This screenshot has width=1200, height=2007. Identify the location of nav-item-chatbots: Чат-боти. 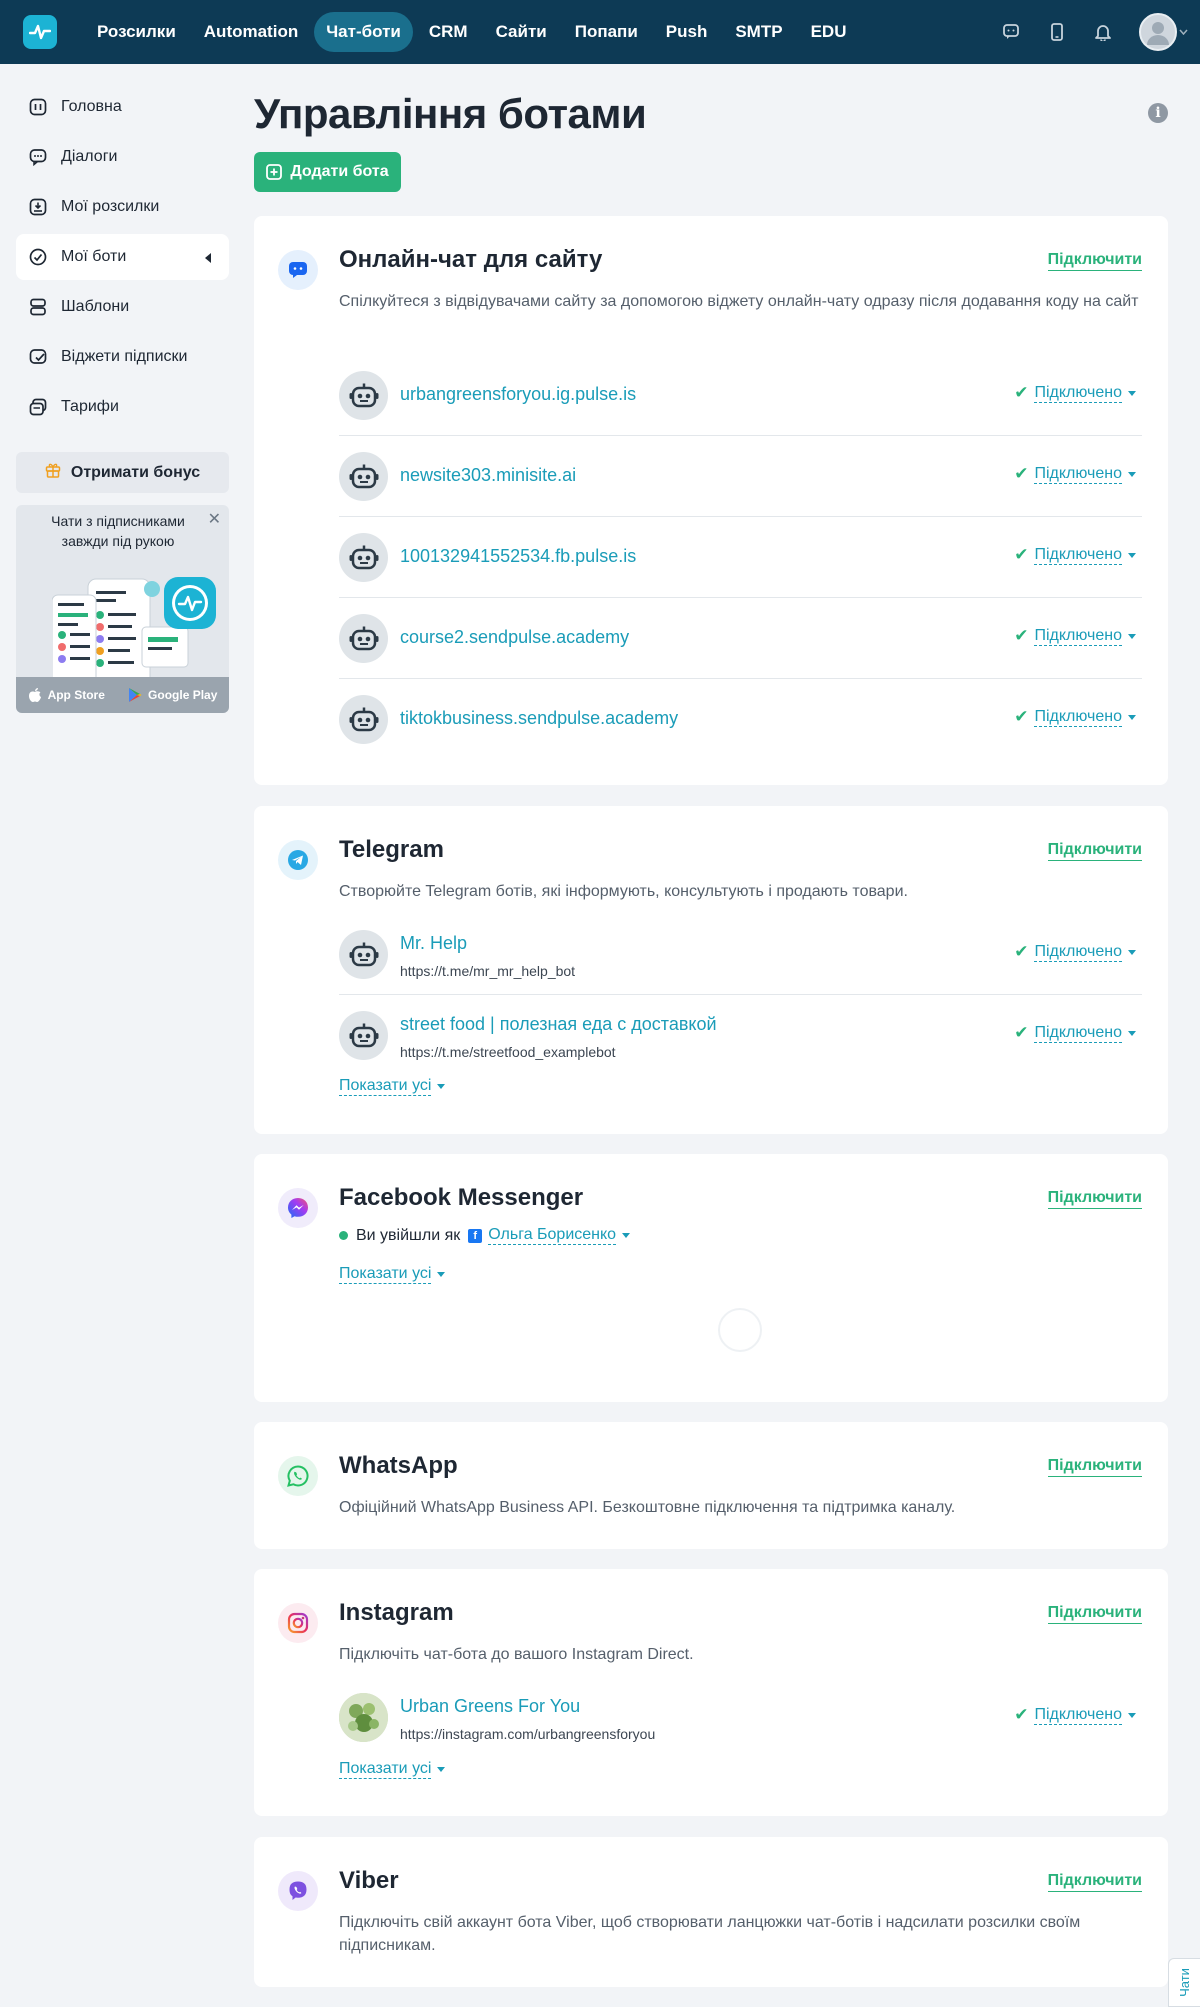
(363, 32).